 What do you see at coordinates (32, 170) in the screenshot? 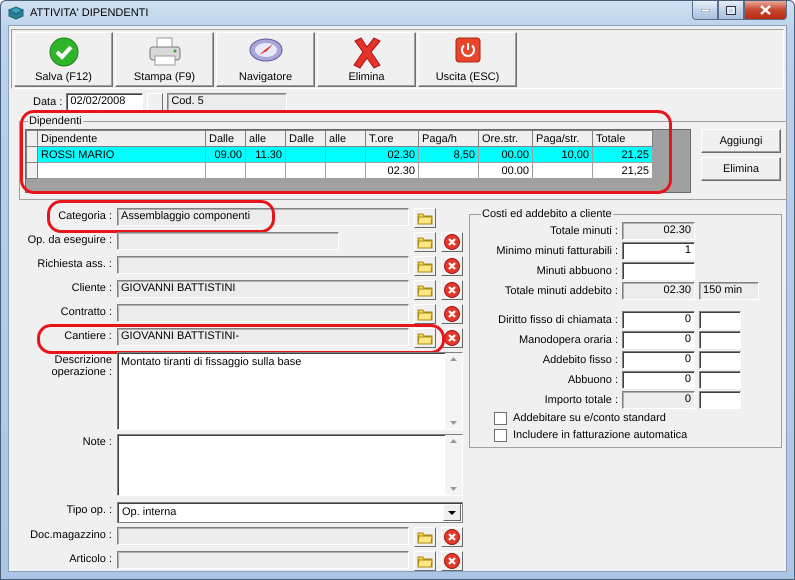
I see `row-indicator` at bounding box center [32, 170].